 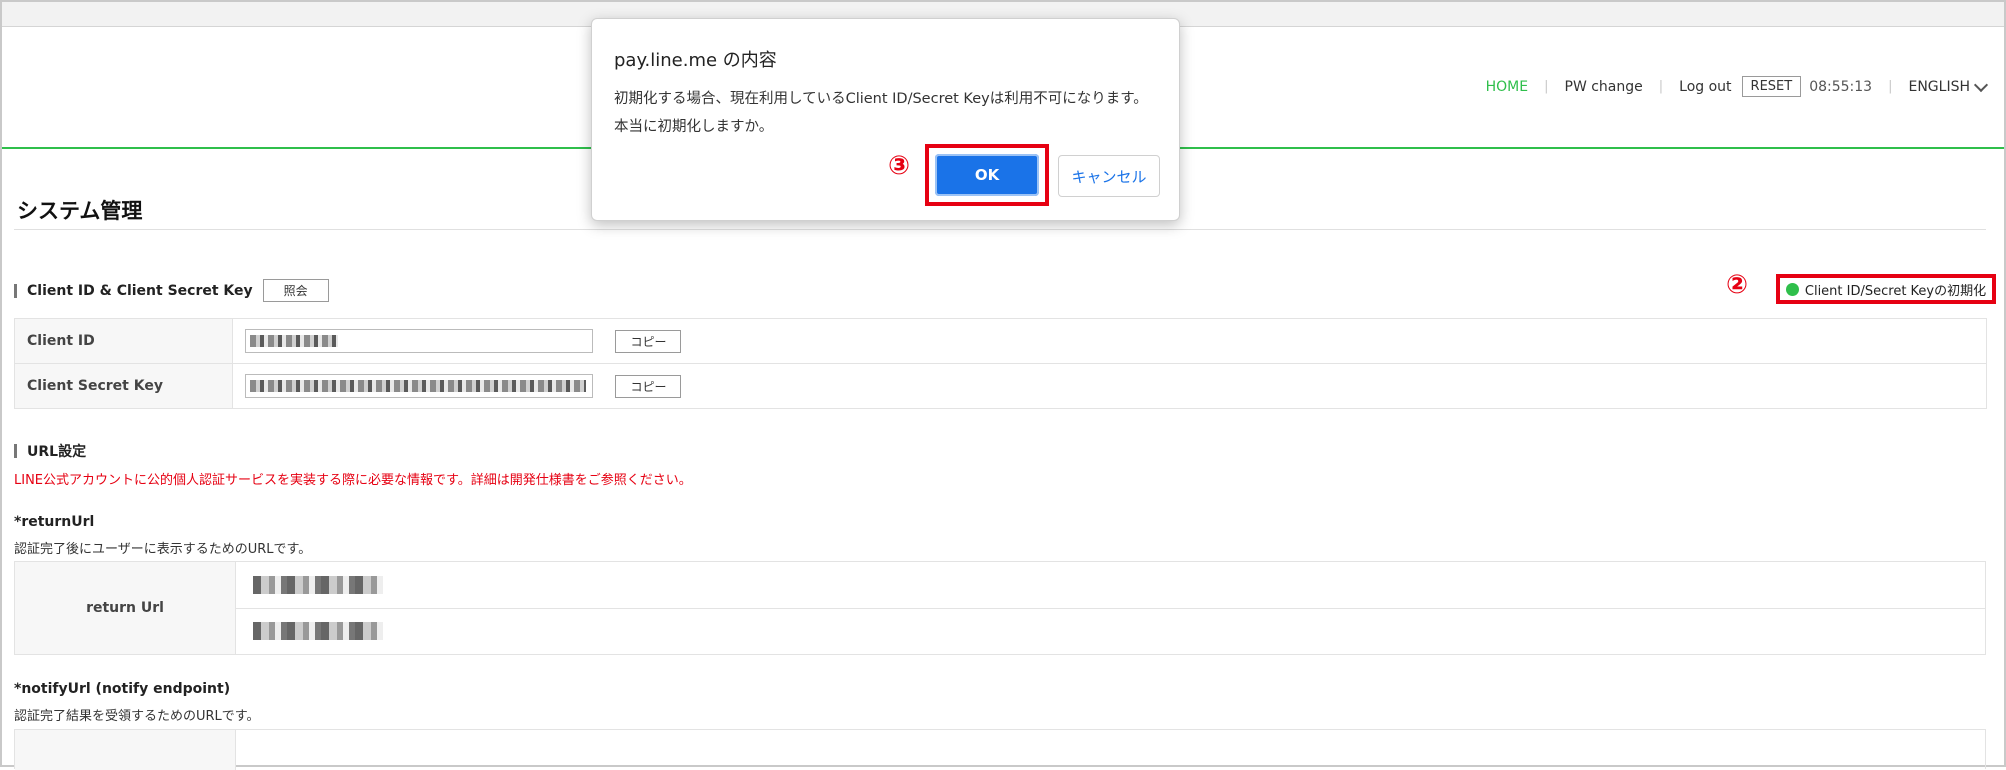 I want to click on url-settings-heading: URL設定, so click(x=50, y=451).